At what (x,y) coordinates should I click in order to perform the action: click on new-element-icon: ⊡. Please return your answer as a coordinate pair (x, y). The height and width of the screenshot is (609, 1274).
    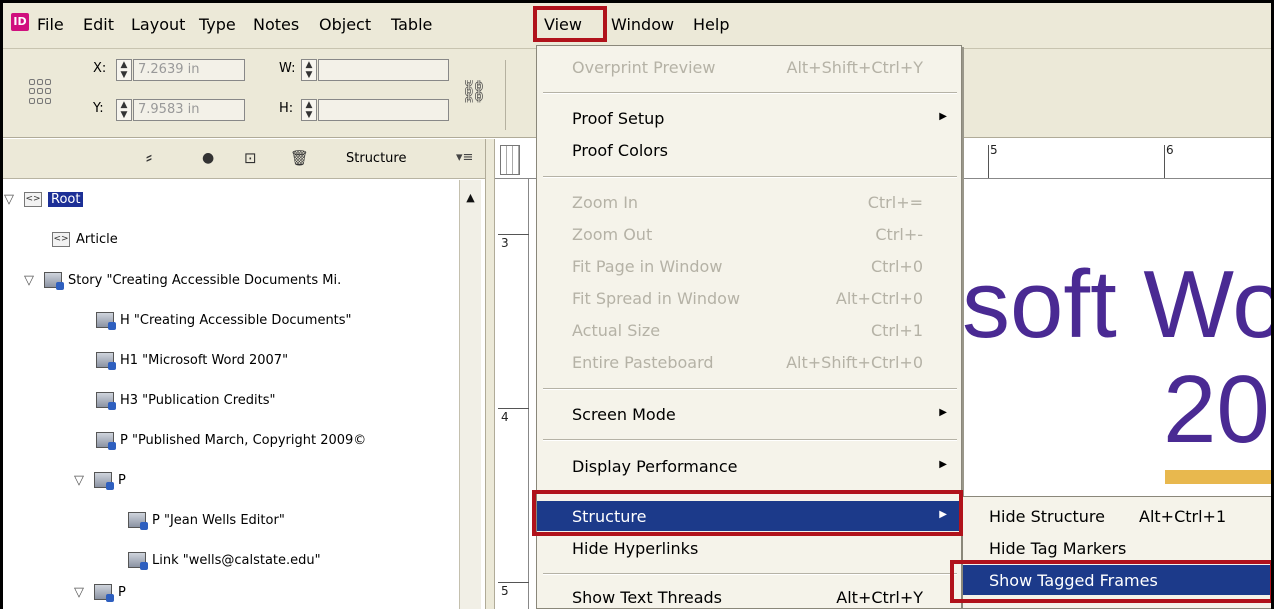
    Looking at the image, I should click on (250, 158).